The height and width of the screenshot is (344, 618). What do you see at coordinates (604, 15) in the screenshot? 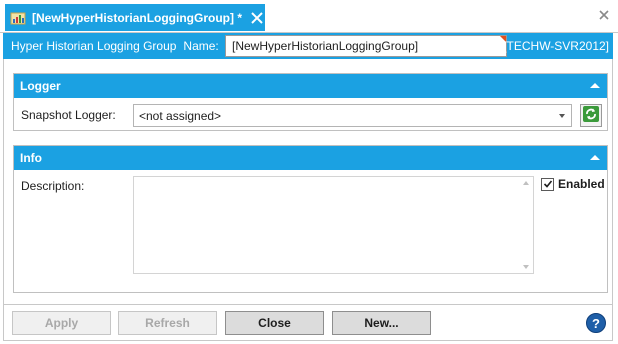
I see `close-all-icon` at bounding box center [604, 15].